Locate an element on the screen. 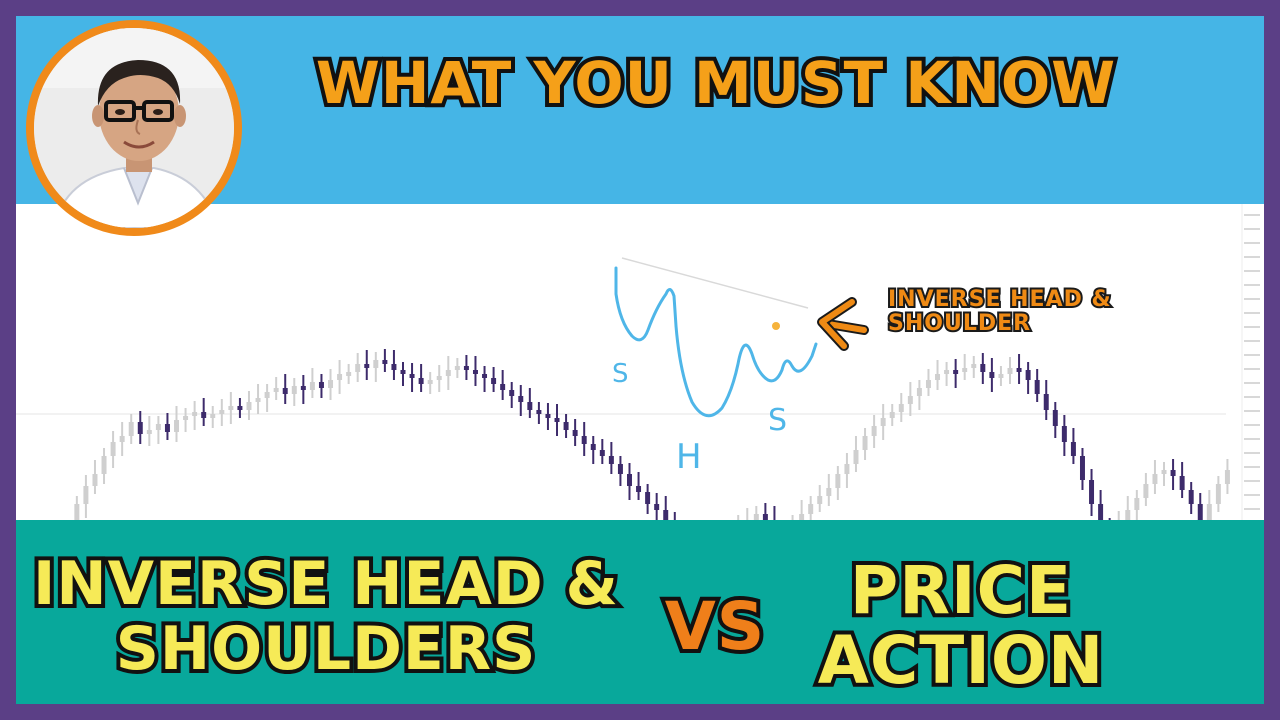  topic-price-action: PRICE ACTION is located at coordinates (961, 626).